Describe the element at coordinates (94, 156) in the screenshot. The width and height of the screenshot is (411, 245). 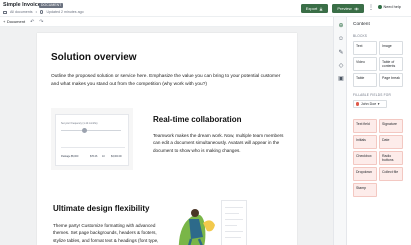
I see `mock-price: $76.26` at that location.